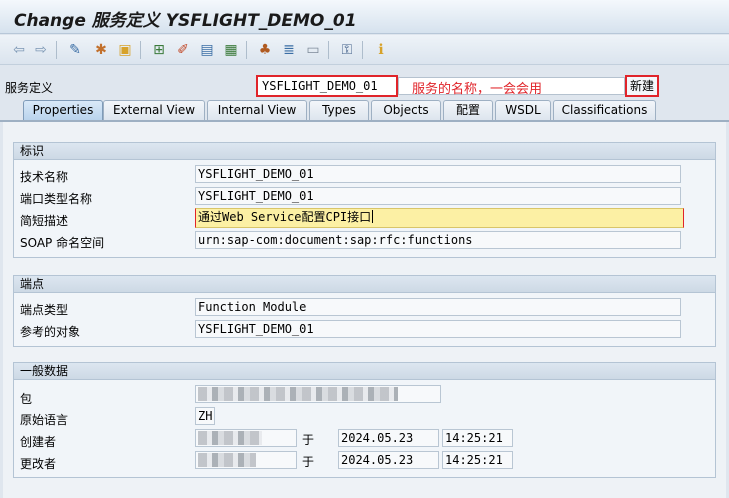  Describe the element at coordinates (44, 221) in the screenshot. I see `short-description-label: 简短描述` at that location.